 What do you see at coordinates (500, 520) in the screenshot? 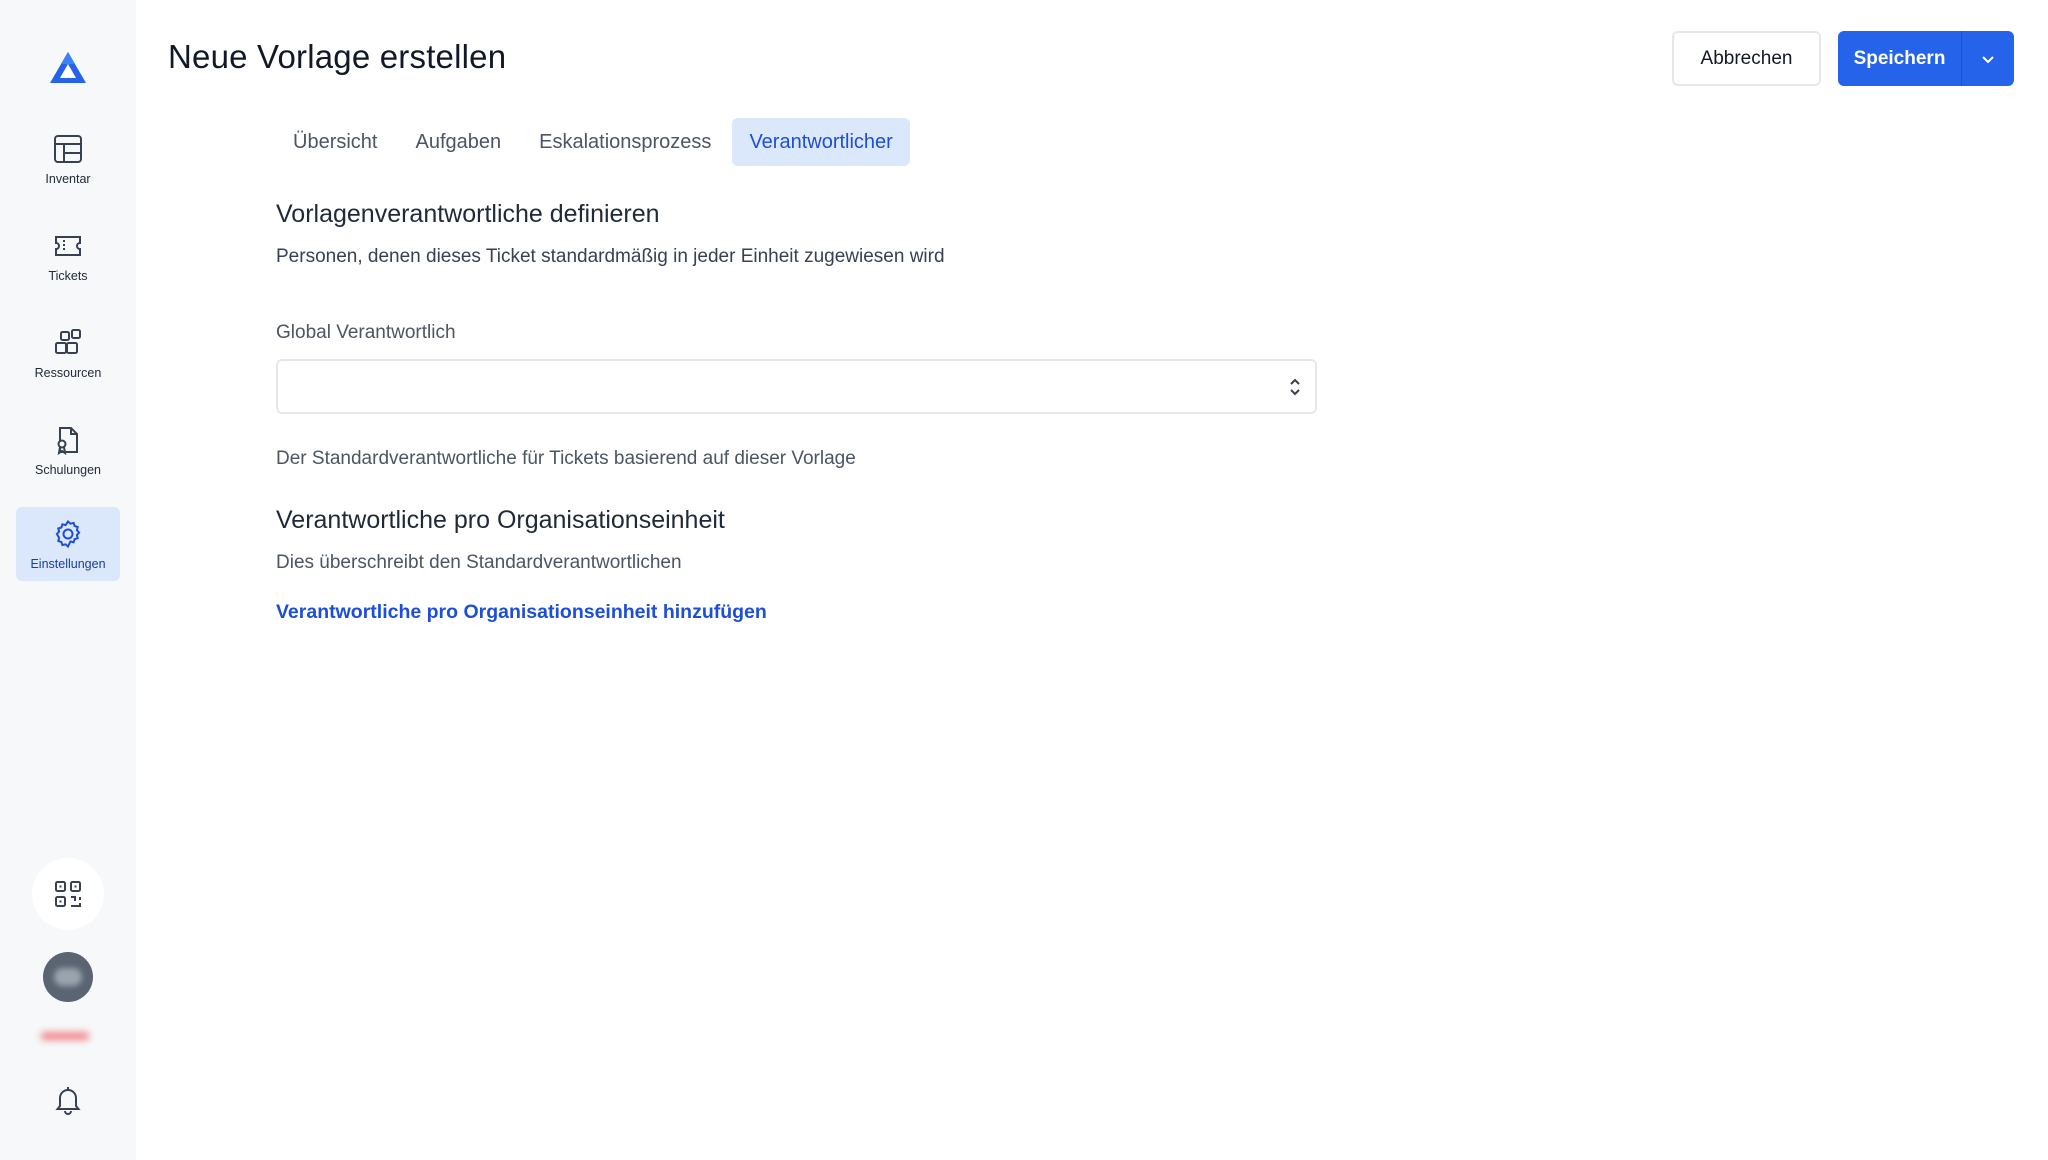
I see `section-title-org: Verantwortliche pro Organisationseinheit` at bounding box center [500, 520].